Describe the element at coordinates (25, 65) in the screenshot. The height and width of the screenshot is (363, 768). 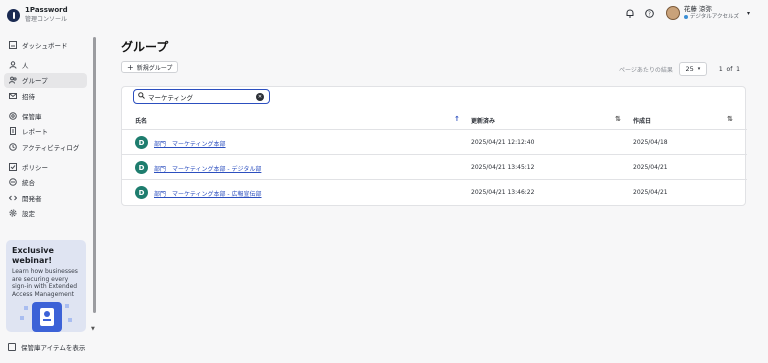
I see `sidebar-item-label: 人` at that location.